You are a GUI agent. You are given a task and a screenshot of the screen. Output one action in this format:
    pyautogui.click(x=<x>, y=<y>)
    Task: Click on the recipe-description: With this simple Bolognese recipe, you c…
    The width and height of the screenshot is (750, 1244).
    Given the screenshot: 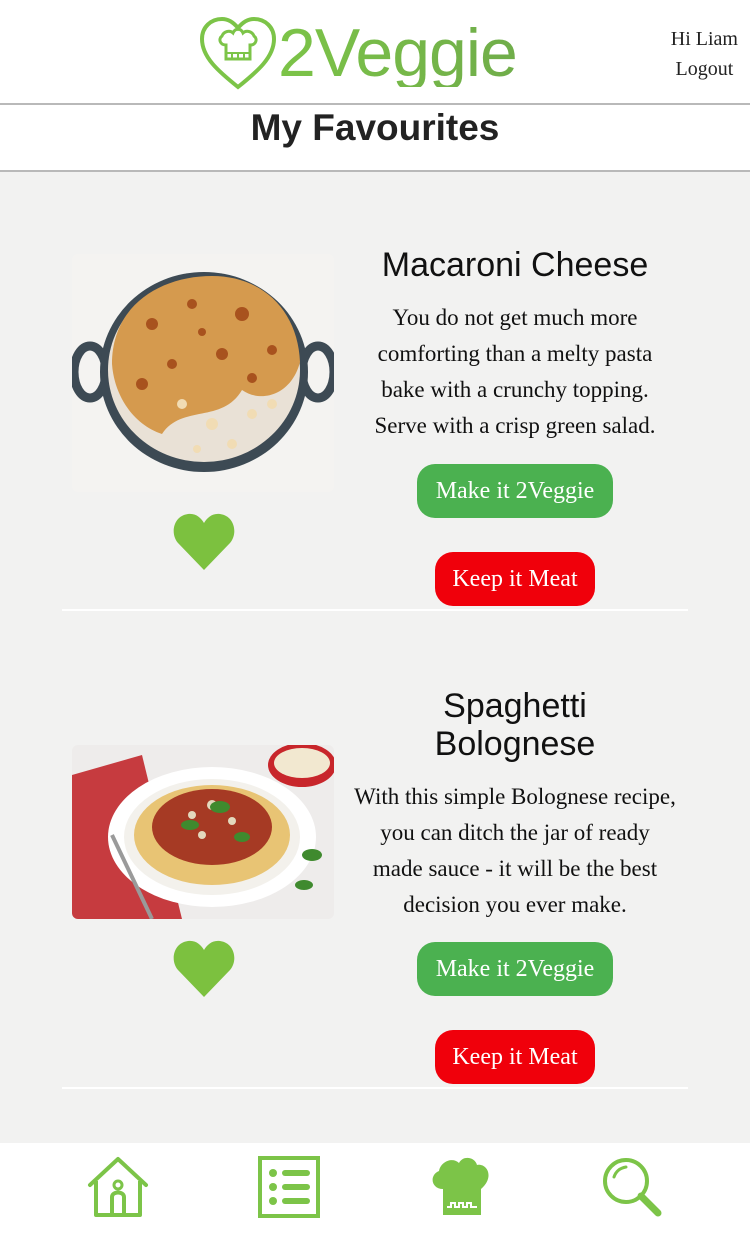 What is the action you would take?
    pyautogui.click(x=515, y=850)
    